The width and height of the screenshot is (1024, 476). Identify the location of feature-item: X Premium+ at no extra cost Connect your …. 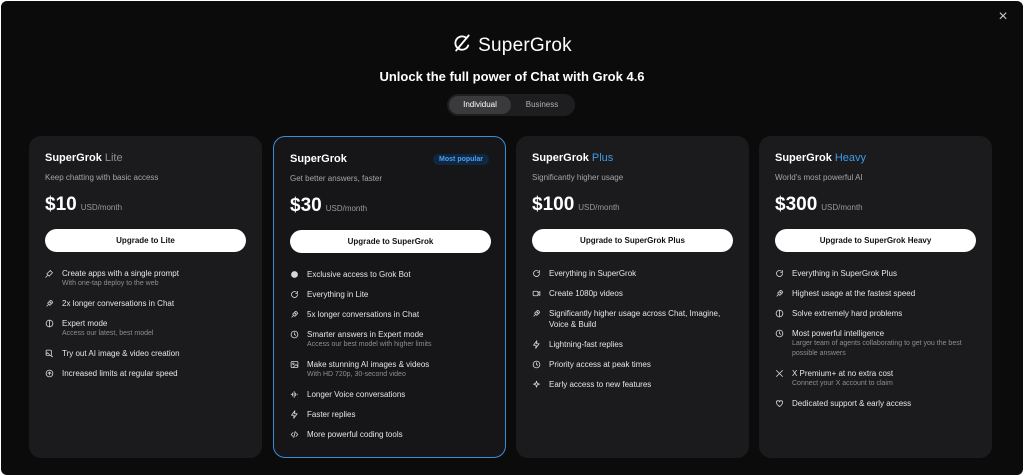
(875, 378).